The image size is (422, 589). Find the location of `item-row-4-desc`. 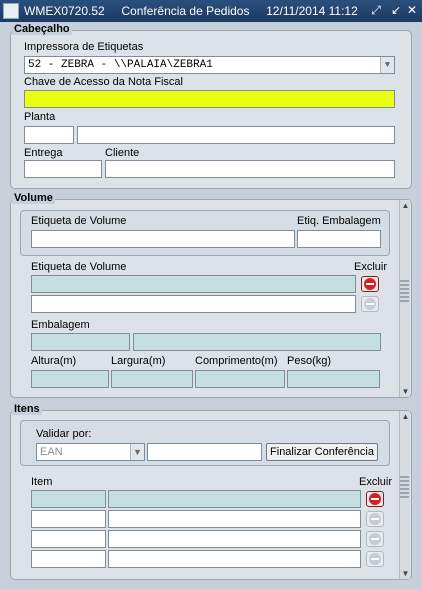

item-row-4-desc is located at coordinates (234, 559).